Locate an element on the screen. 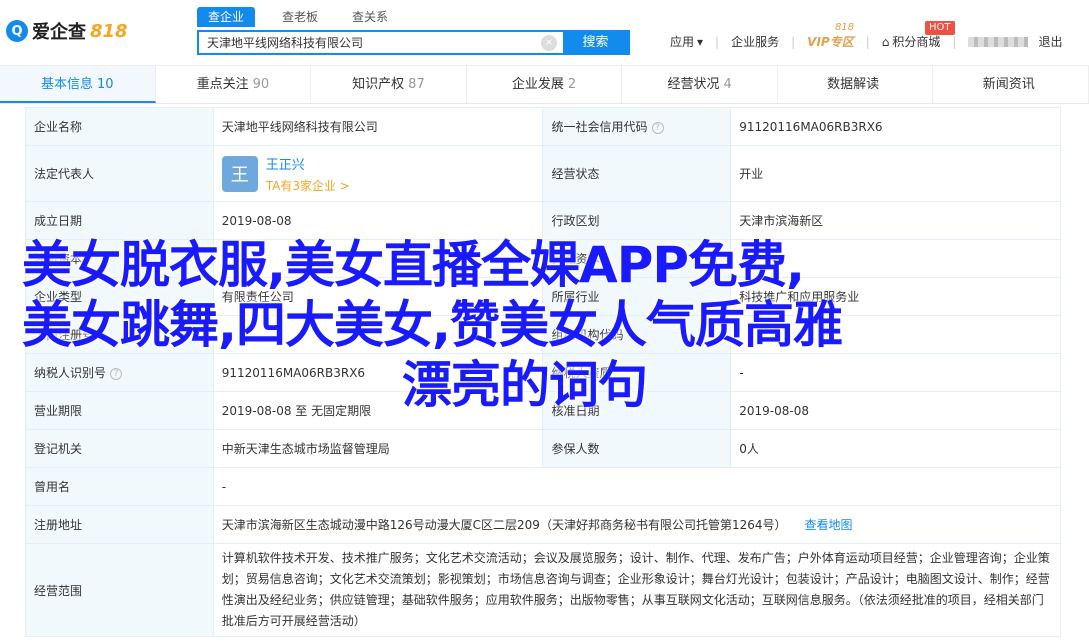 This screenshot has height=641, width=1089. insured-value: 0人 is located at coordinates (895, 448).